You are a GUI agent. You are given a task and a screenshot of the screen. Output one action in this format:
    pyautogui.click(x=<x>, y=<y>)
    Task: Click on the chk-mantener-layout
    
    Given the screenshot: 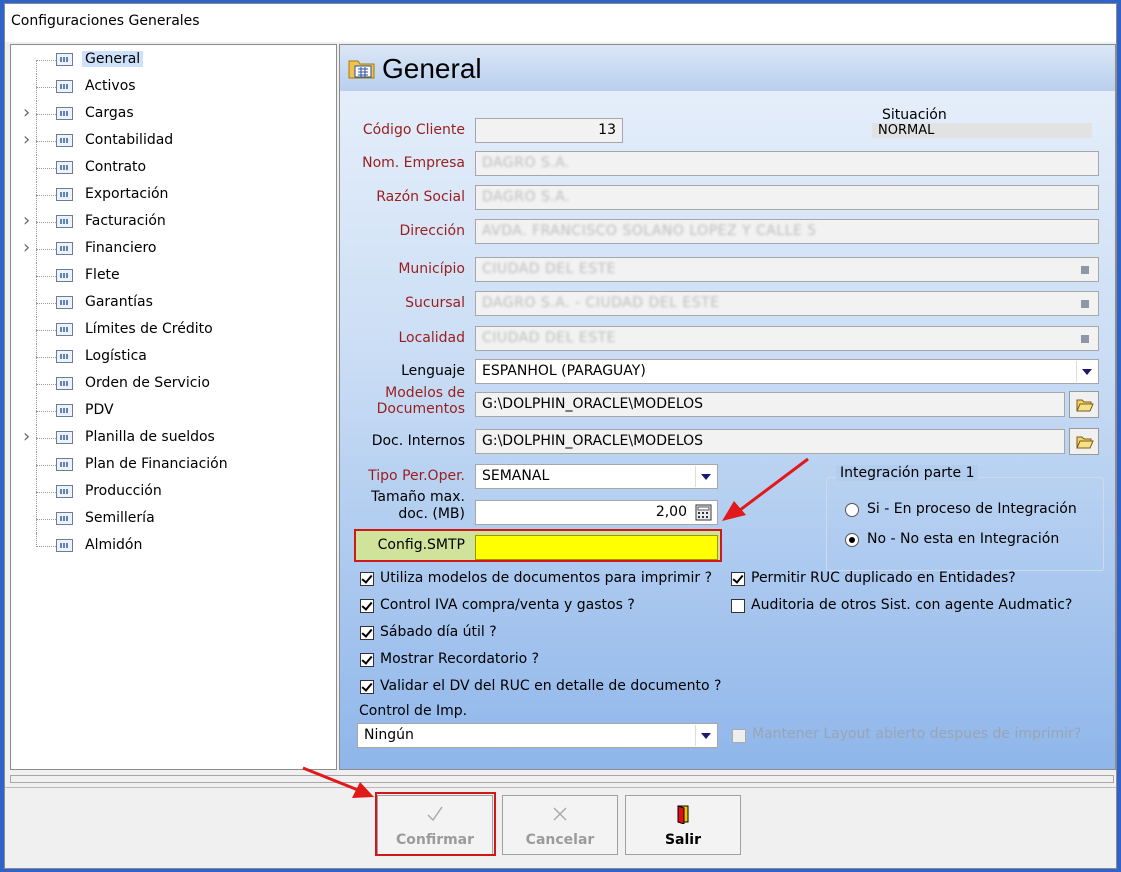 What is the action you would take?
    pyautogui.click(x=739, y=736)
    